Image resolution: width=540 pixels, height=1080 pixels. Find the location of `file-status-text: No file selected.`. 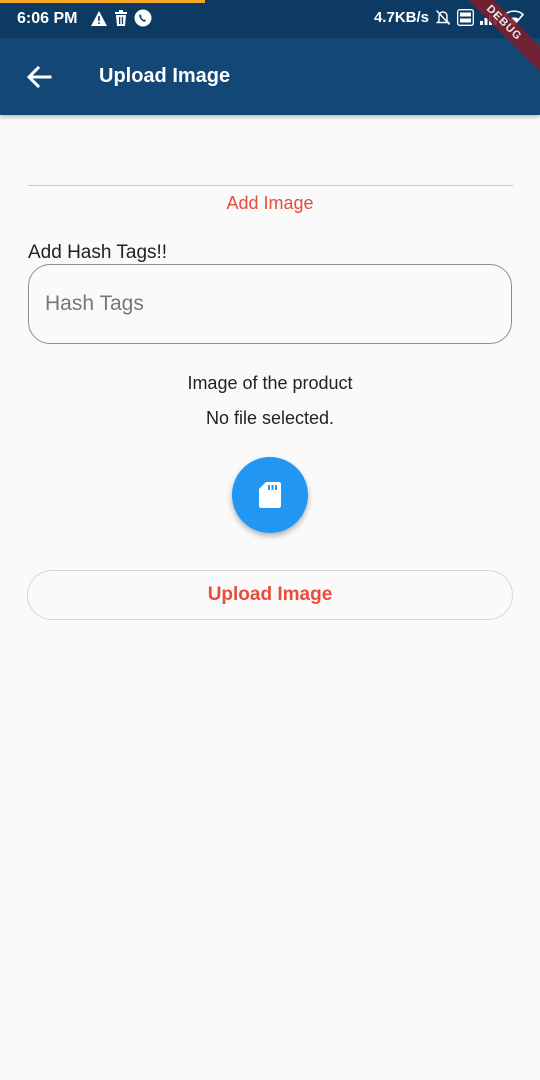

file-status-text: No file selected. is located at coordinates (270, 418).